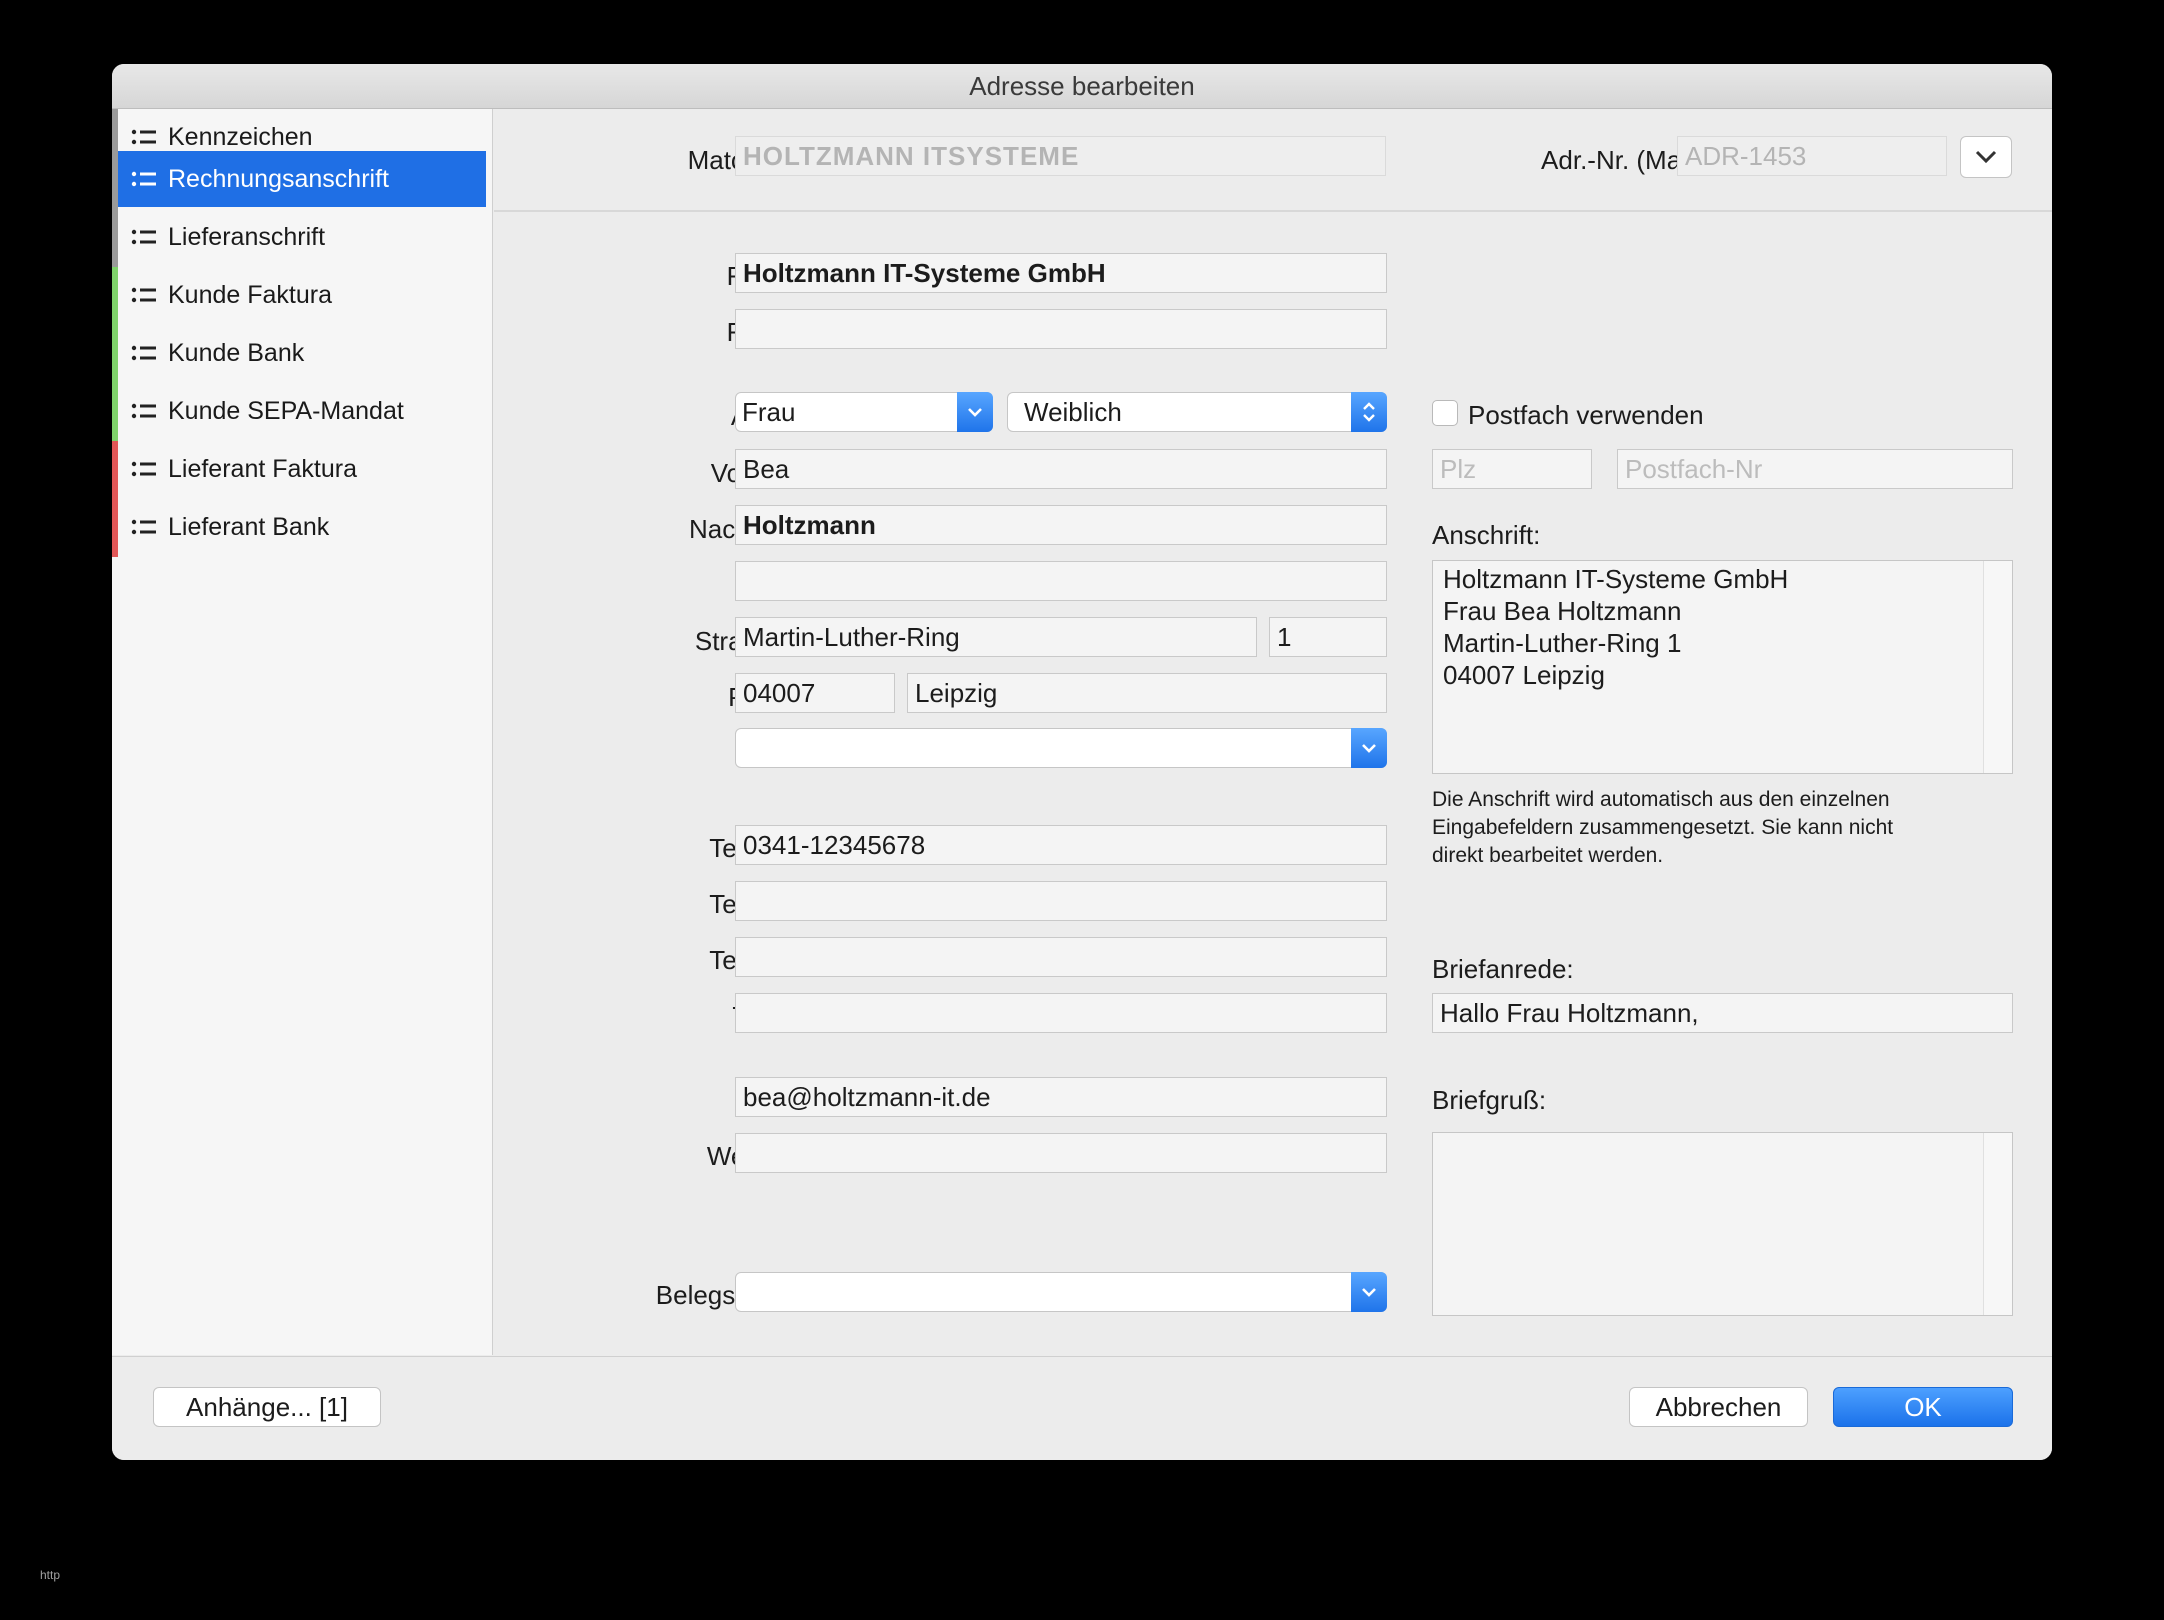 The width and height of the screenshot is (2164, 1620). Describe the element at coordinates (1722, 1224) in the screenshot. I see `briefgruss-textarea` at that location.